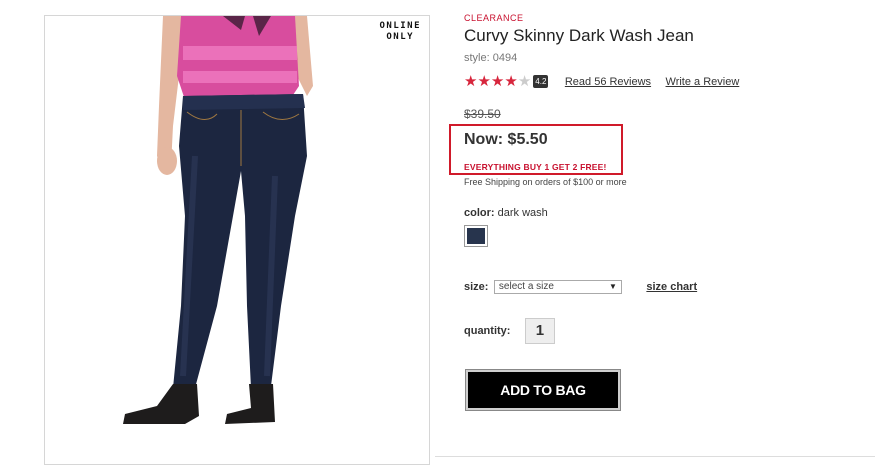 The width and height of the screenshot is (875, 471). What do you see at coordinates (479, 213) in the screenshot?
I see `color-label-key: color:` at bounding box center [479, 213].